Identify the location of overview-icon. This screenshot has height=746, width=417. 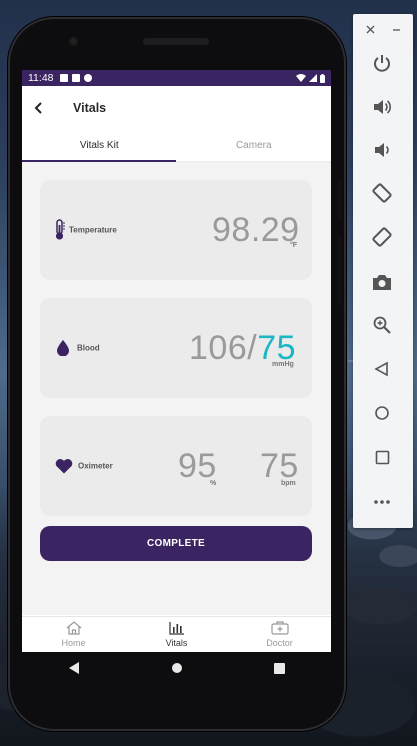
(382, 457).